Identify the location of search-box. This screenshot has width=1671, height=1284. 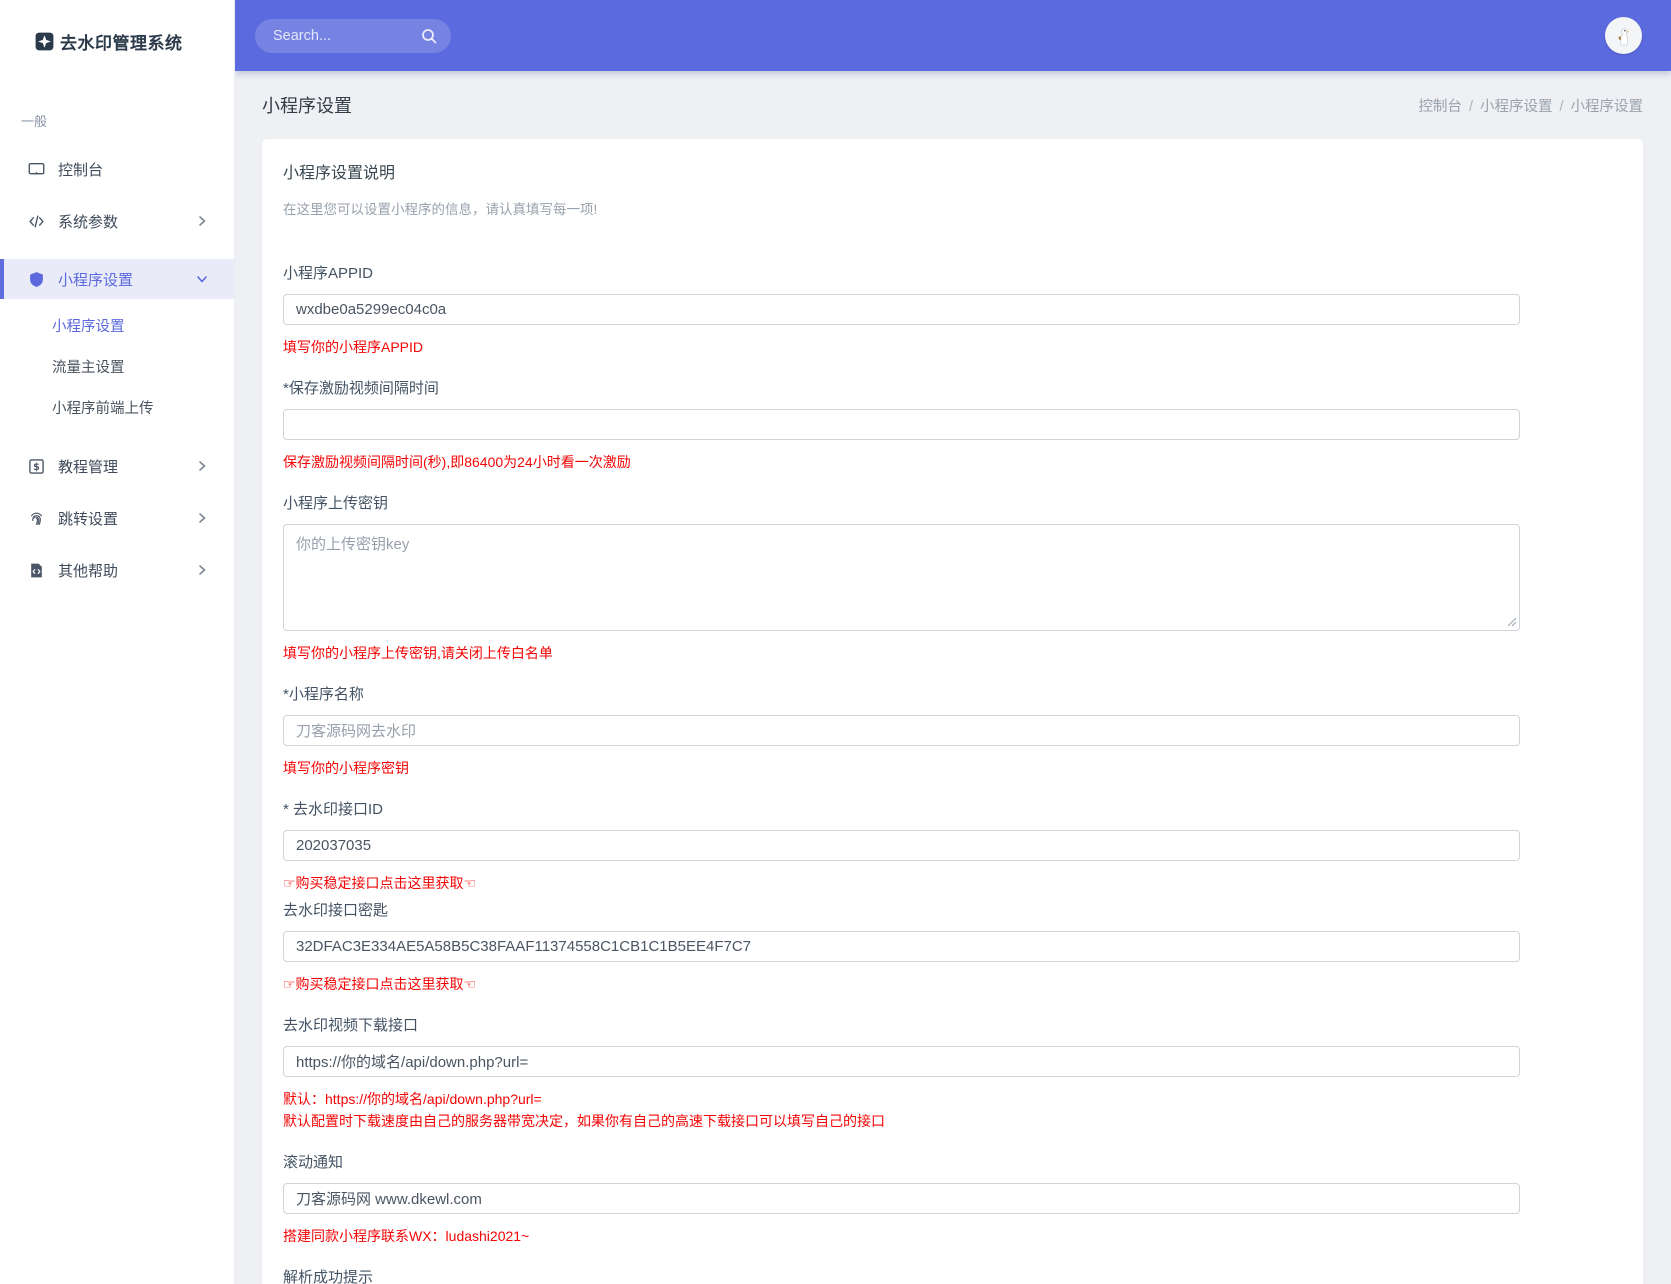
(353, 35).